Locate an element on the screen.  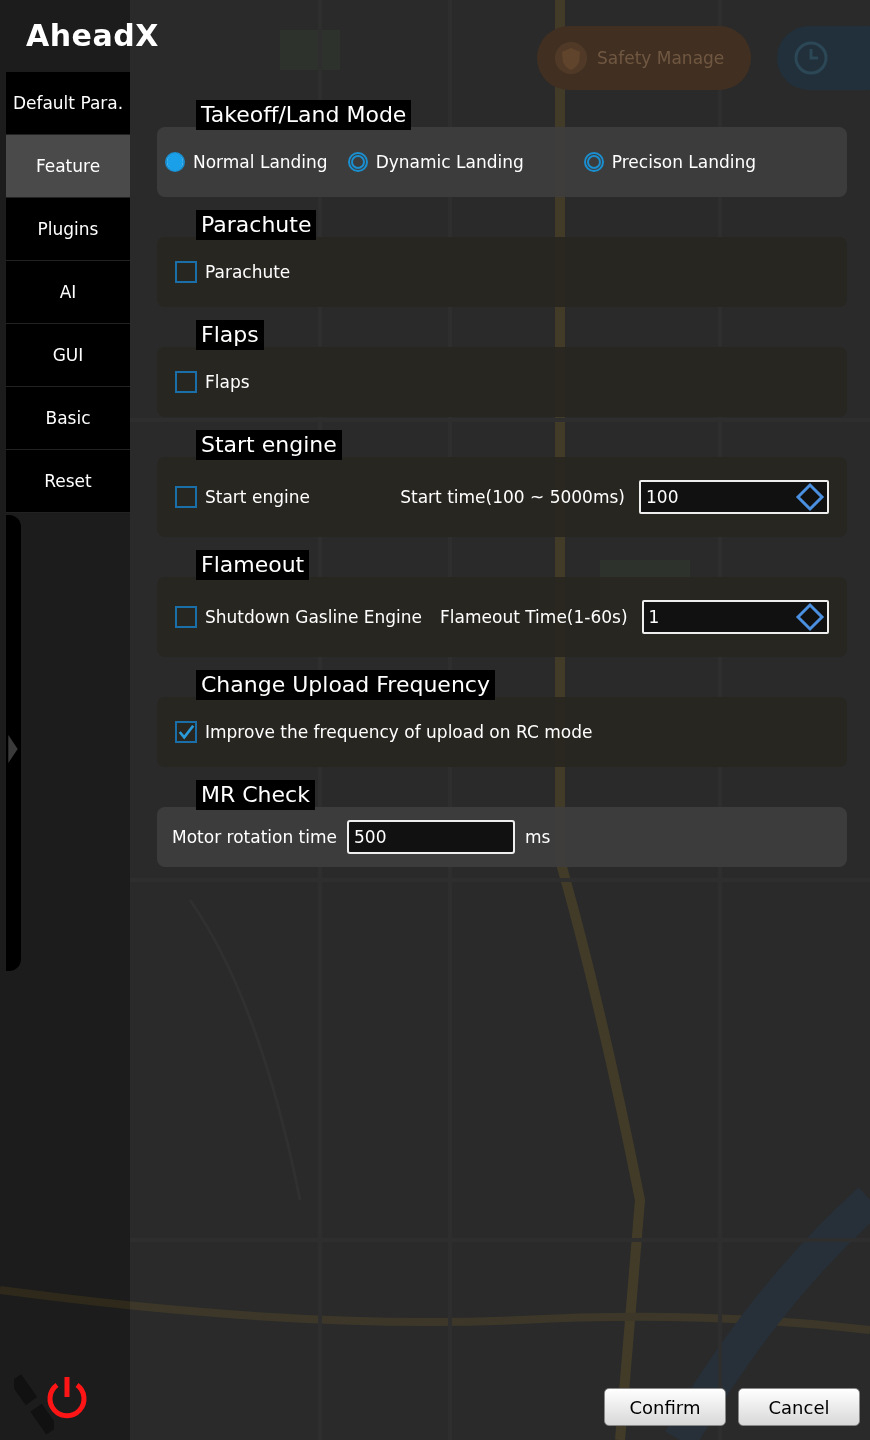
section-title: Change Upload Frequency is located at coordinates (345, 685).